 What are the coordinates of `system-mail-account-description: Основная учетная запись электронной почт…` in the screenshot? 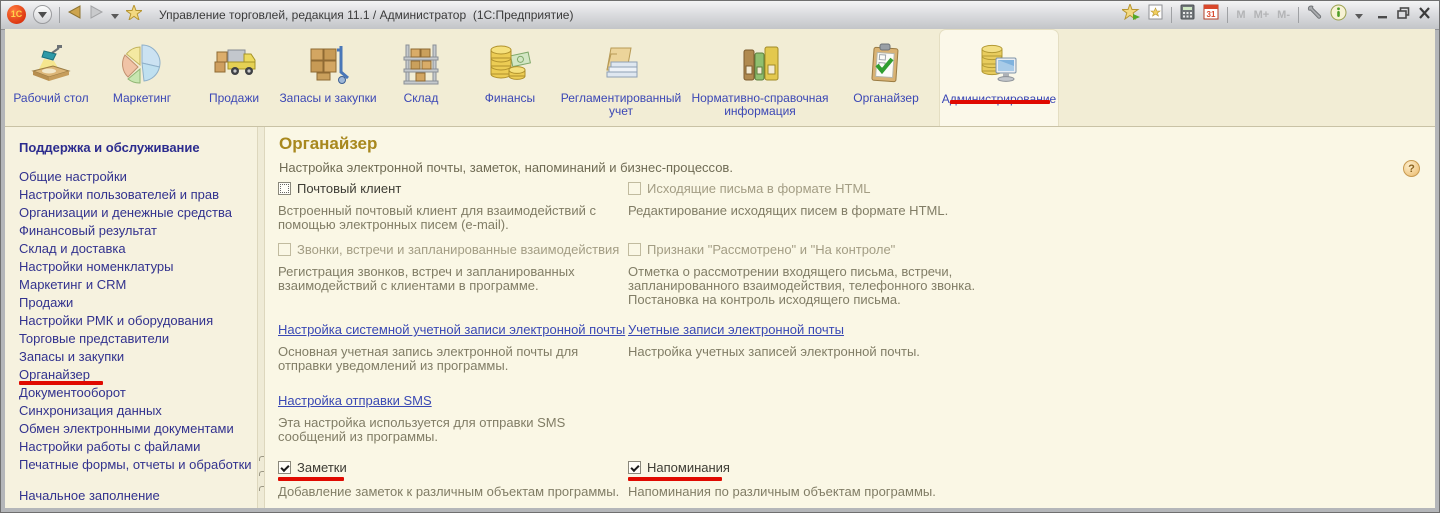 It's located at (428, 358).